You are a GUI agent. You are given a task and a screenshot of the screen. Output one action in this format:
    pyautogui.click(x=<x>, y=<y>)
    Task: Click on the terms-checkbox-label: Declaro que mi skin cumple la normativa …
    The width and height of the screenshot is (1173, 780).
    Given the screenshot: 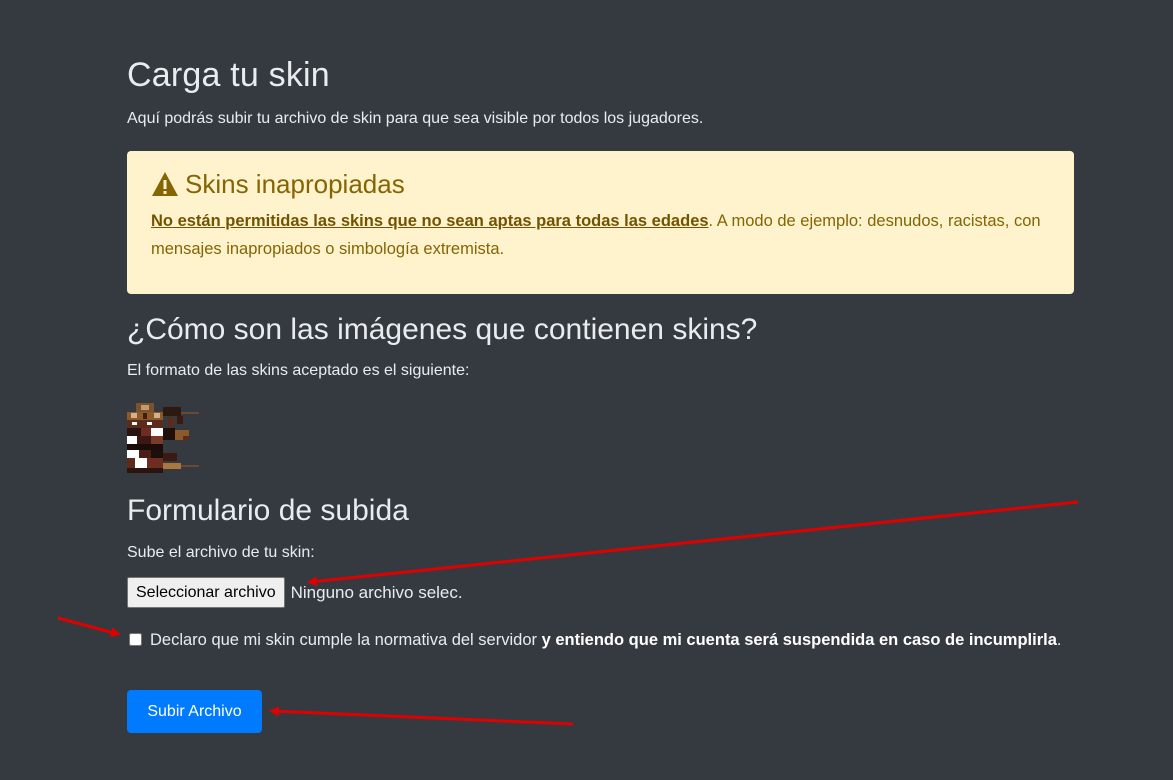 What is the action you would take?
    pyautogui.click(x=605, y=640)
    